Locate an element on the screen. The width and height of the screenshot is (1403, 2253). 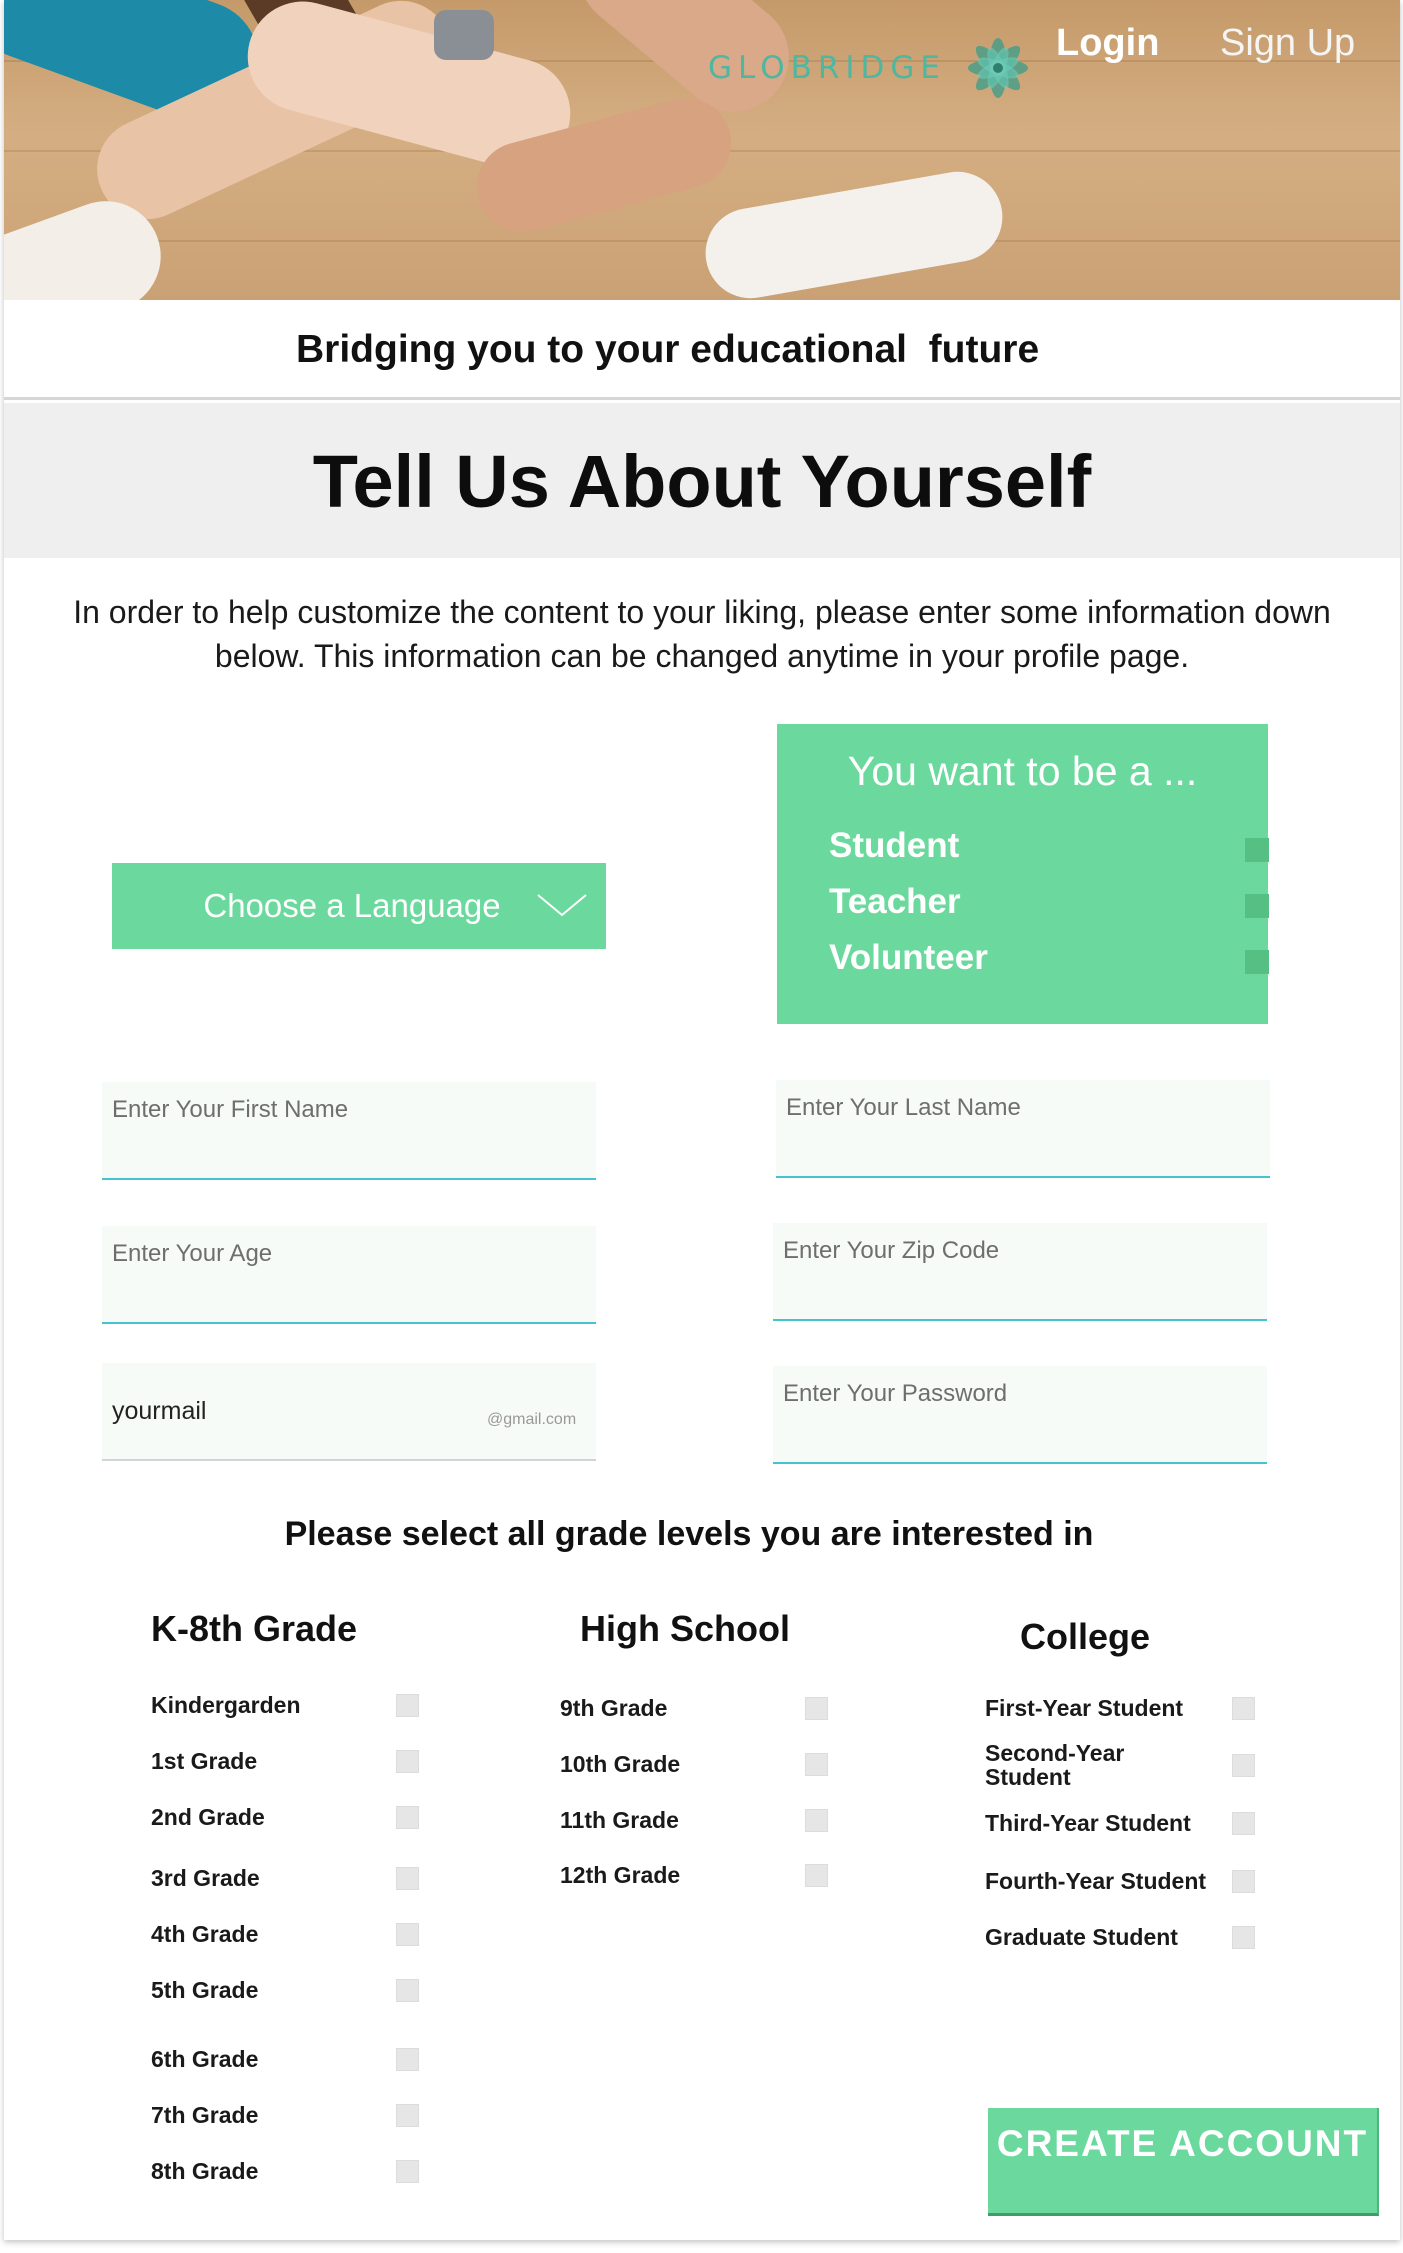
college-heading: College is located at coordinates (1085, 1636).